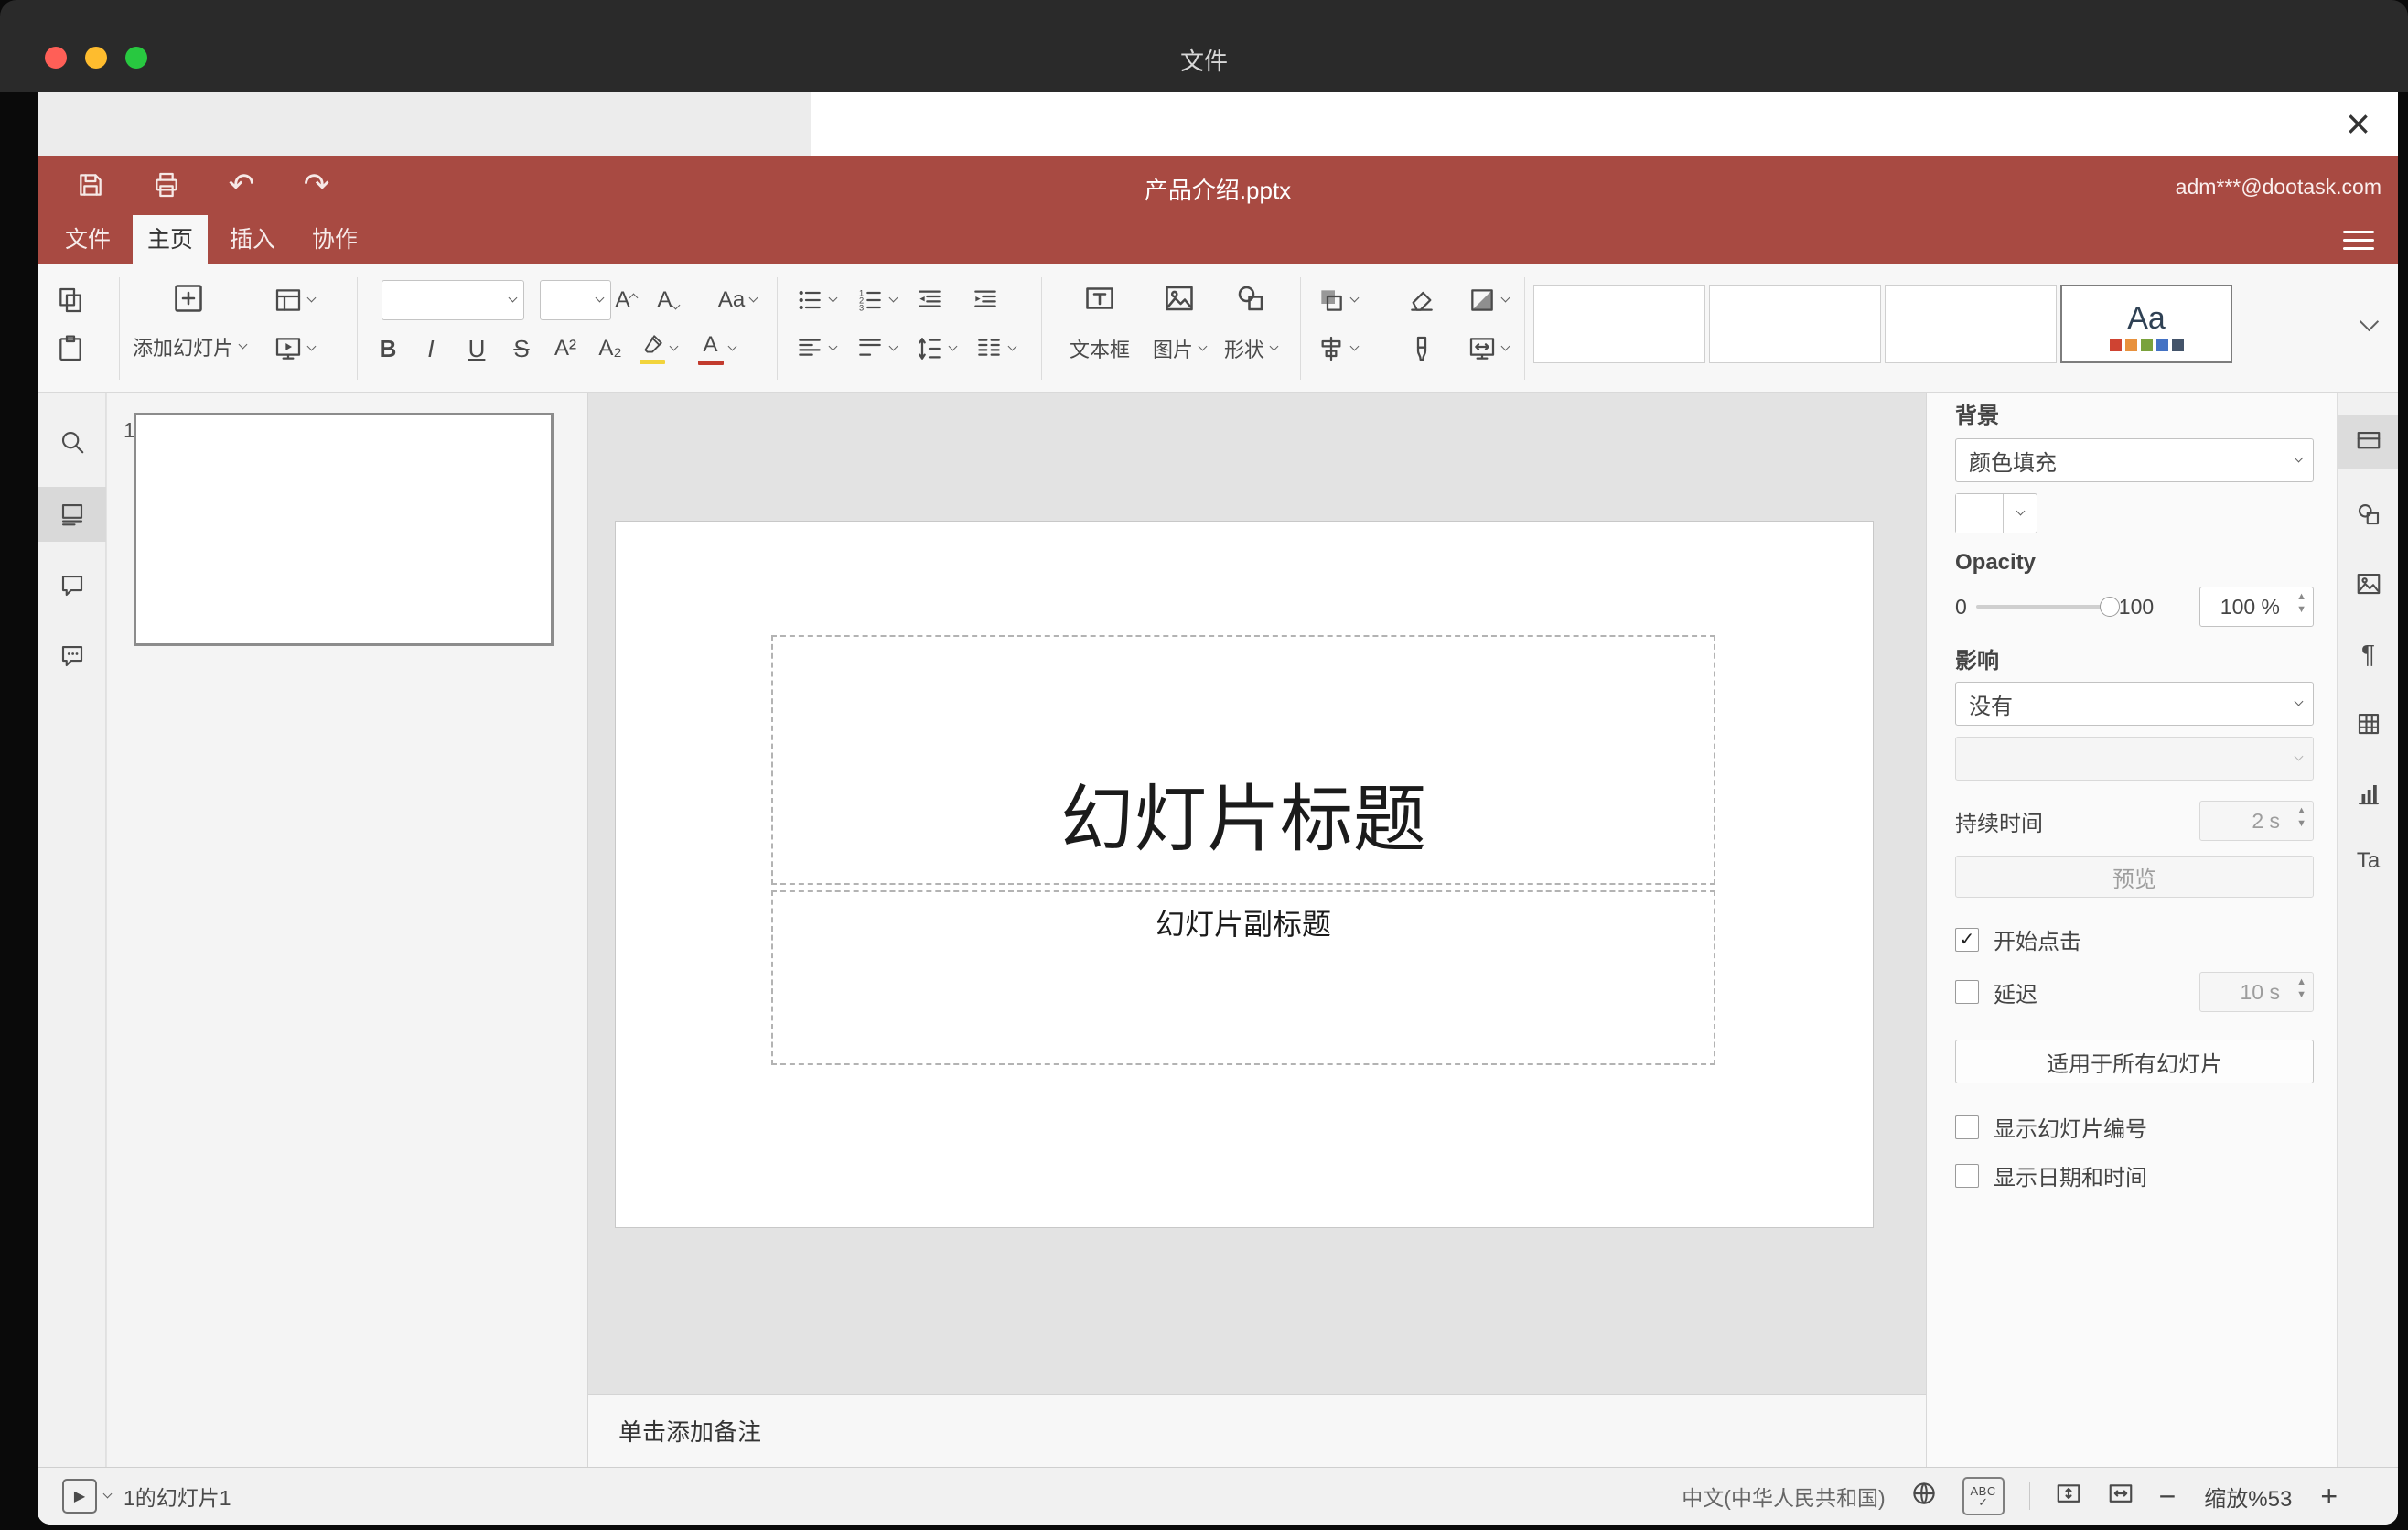 This screenshot has width=2408, height=1530. What do you see at coordinates (1422, 349) in the screenshot?
I see `copy-style-button` at bounding box center [1422, 349].